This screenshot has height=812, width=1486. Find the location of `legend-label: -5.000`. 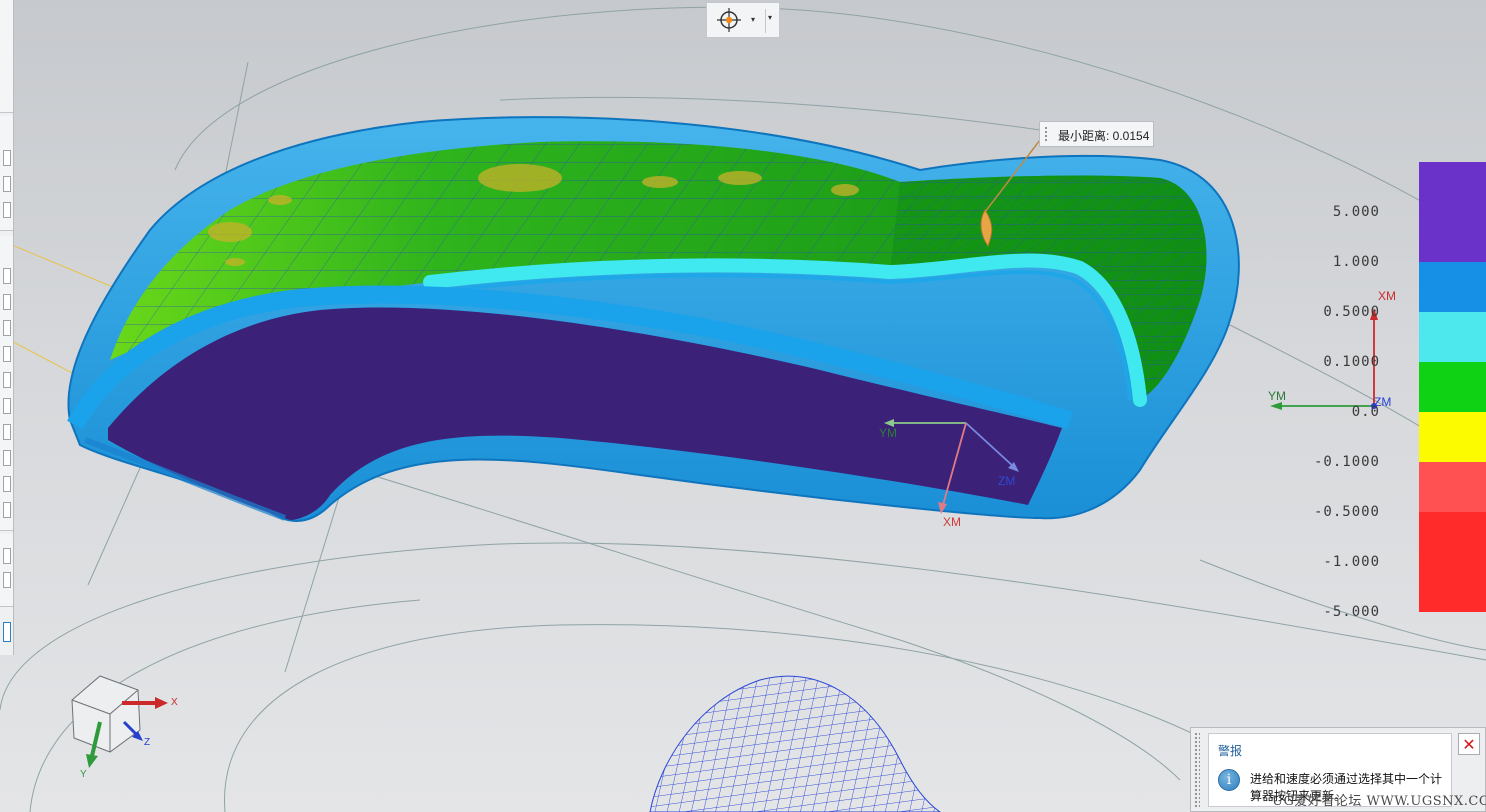

legend-label: -5.000 is located at coordinates (1351, 612).